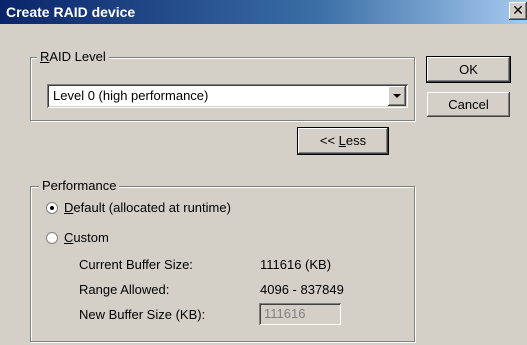 This screenshot has width=527, height=345. What do you see at coordinates (300, 314) in the screenshot?
I see `new-buffer-size-input: 111616` at bounding box center [300, 314].